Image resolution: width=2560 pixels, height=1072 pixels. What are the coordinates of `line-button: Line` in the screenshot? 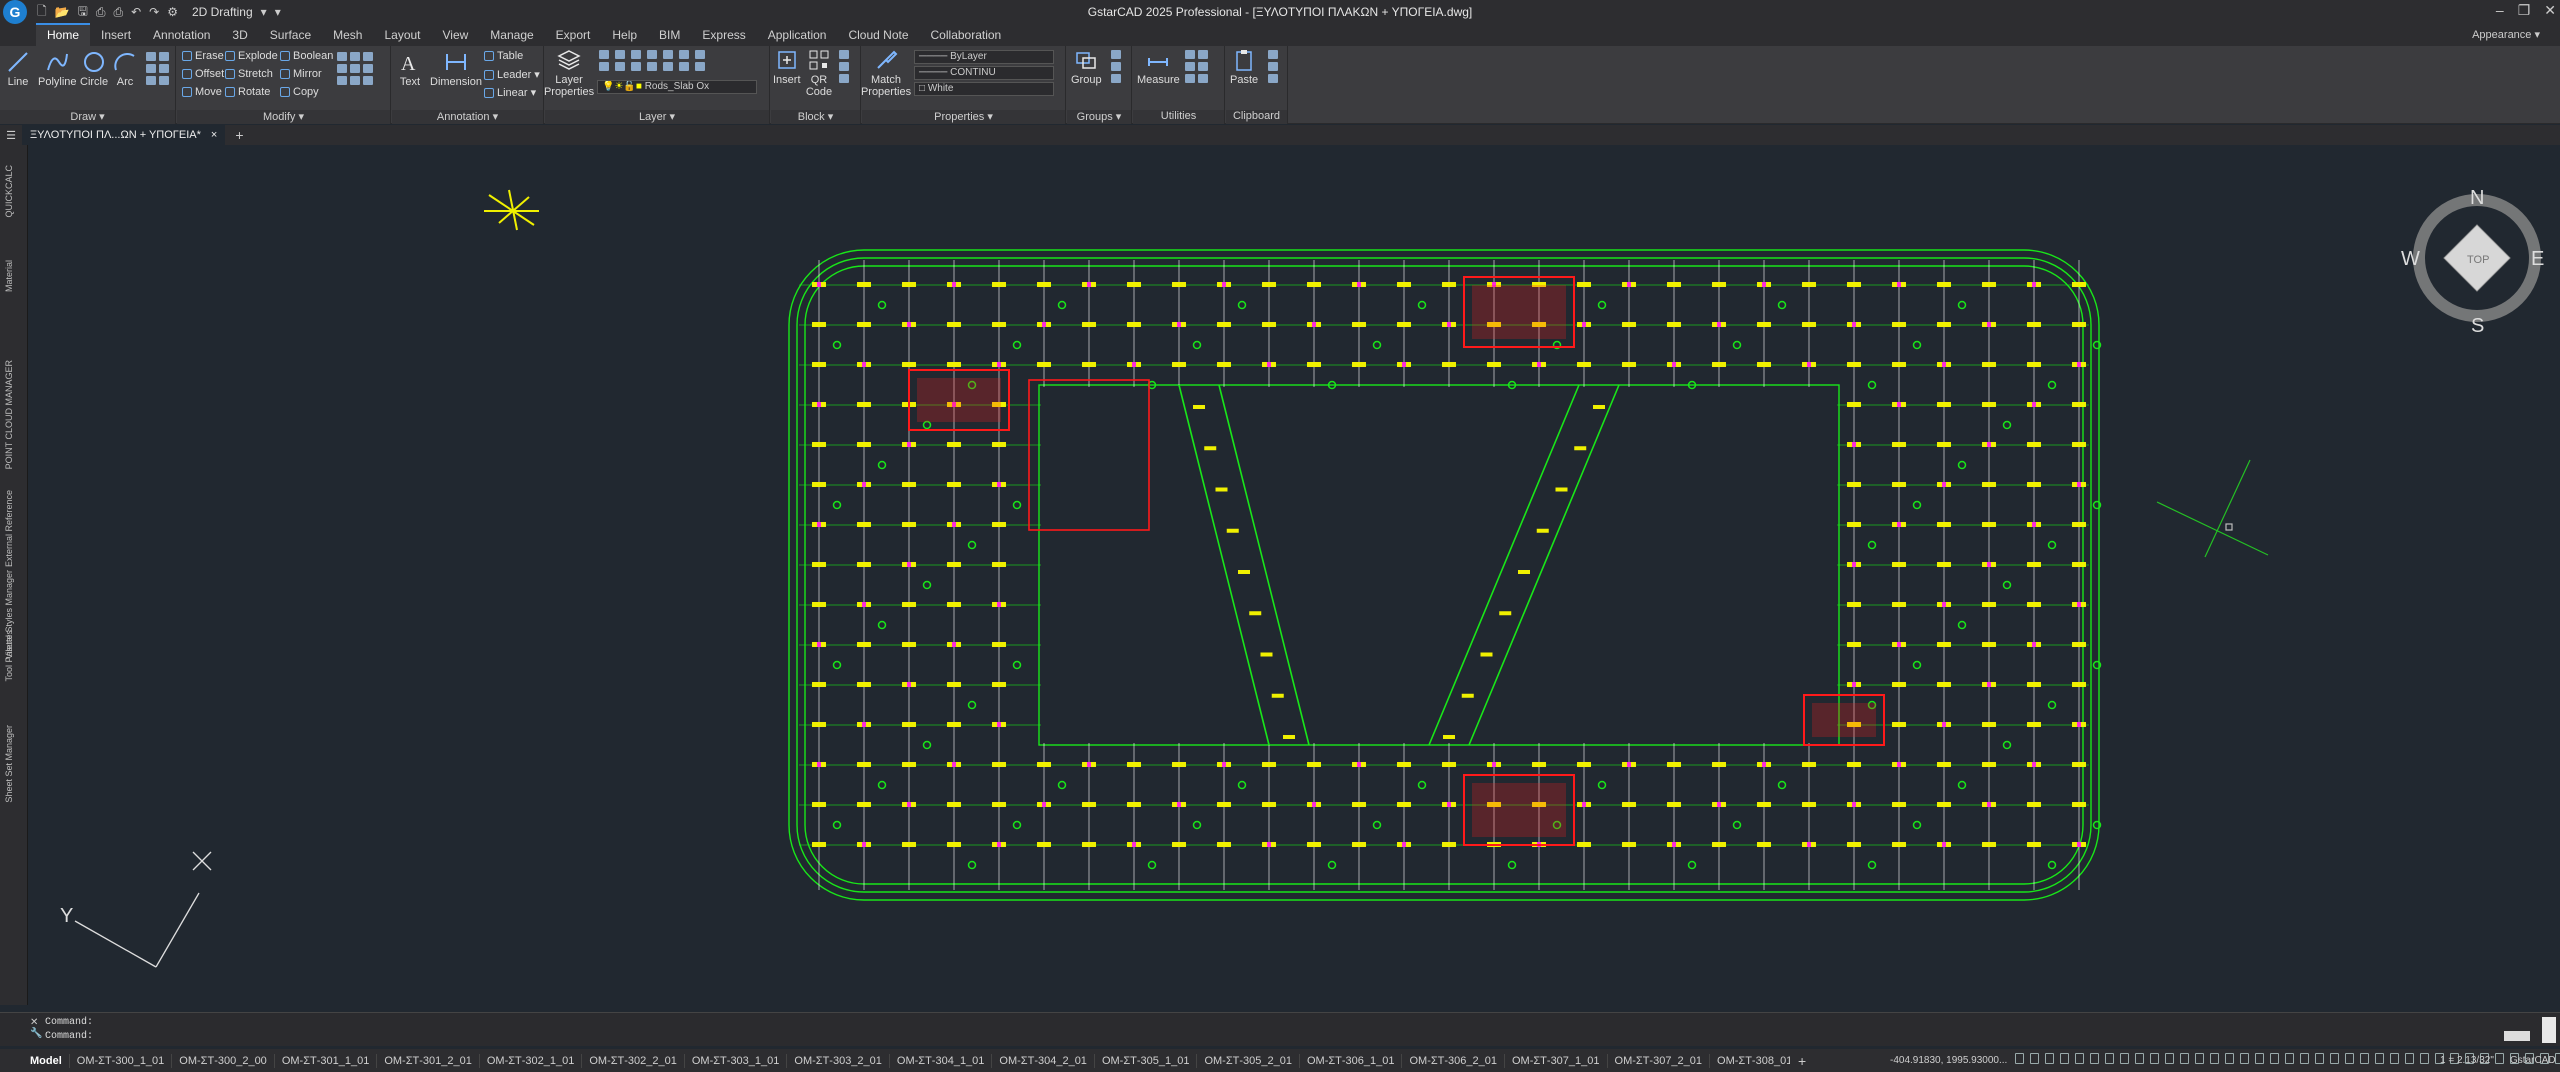 It's located at (18, 69).